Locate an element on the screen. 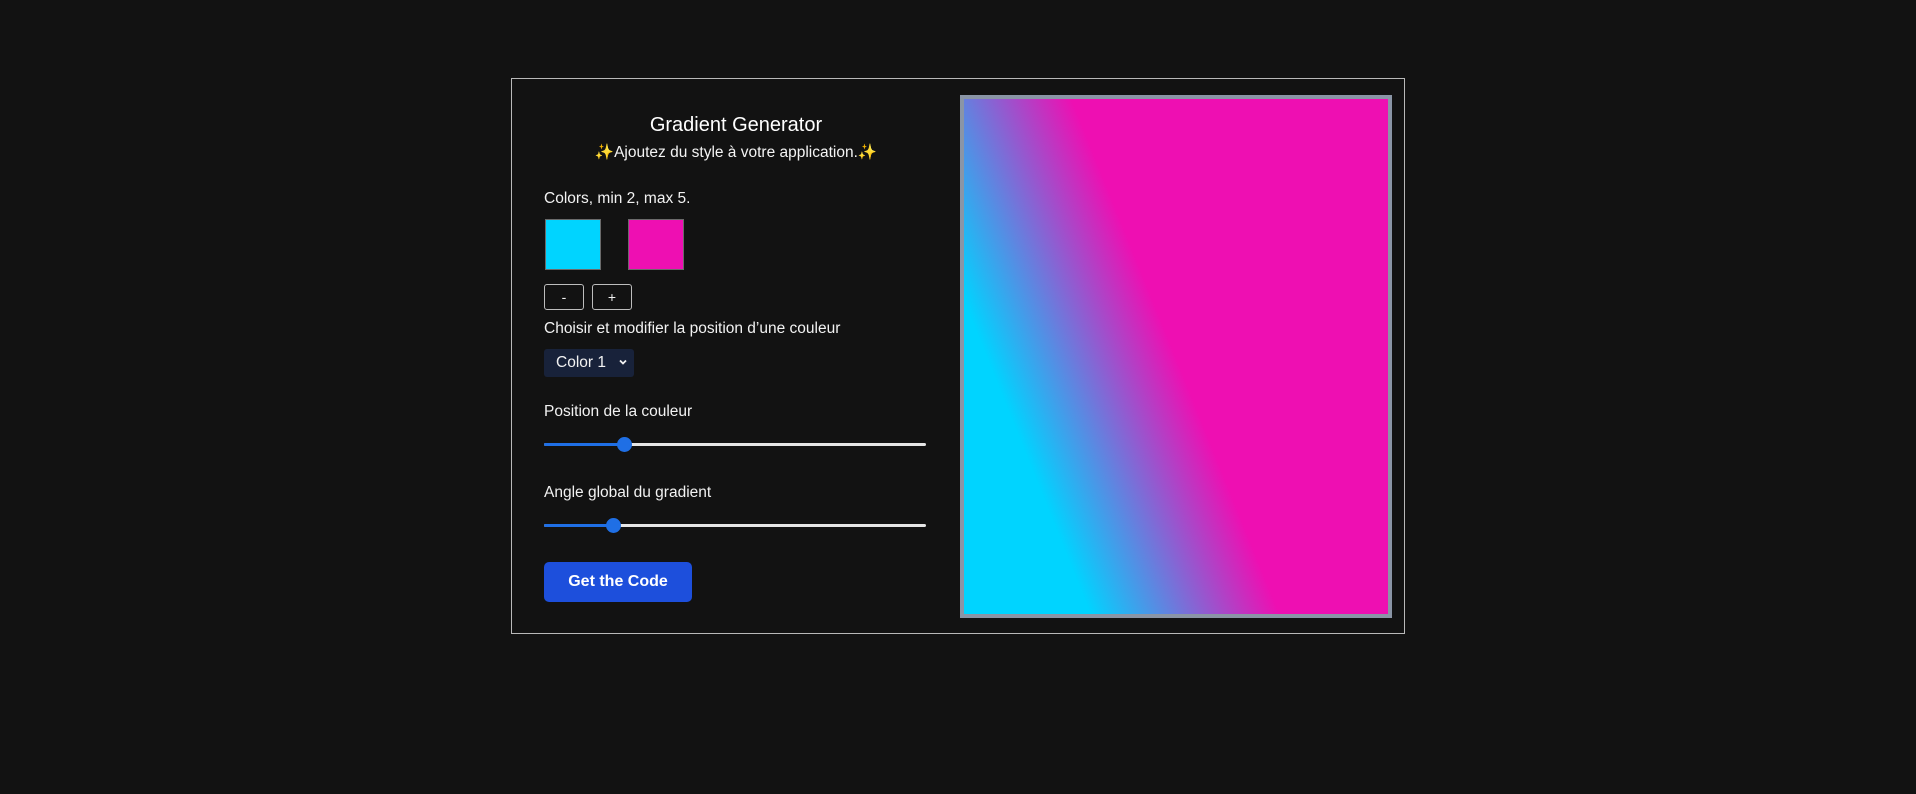 This screenshot has height=794, width=1916. remove-color-button: - is located at coordinates (564, 297).